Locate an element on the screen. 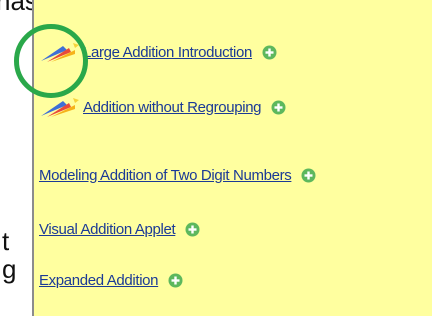 The height and width of the screenshot is (316, 432). list-item: Addition without Regrouping is located at coordinates (160, 107).